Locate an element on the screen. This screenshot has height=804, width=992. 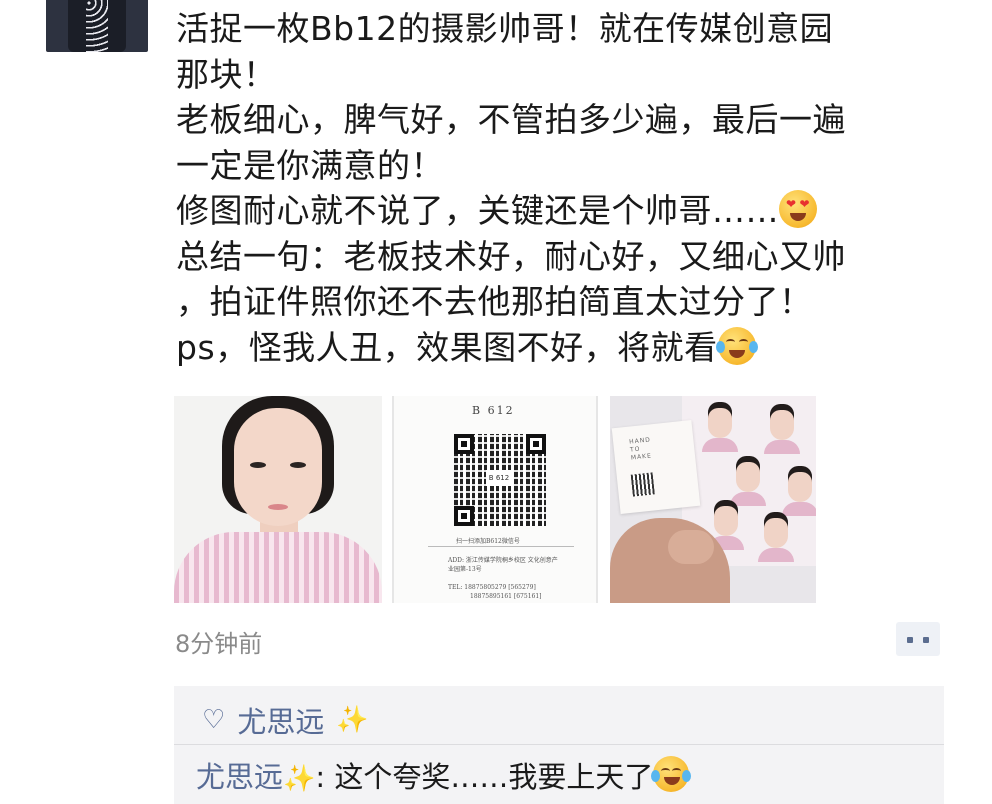
comment-item: 尤思远✨: 这个夸奖……我要上天了 is located at coordinates (444, 775).